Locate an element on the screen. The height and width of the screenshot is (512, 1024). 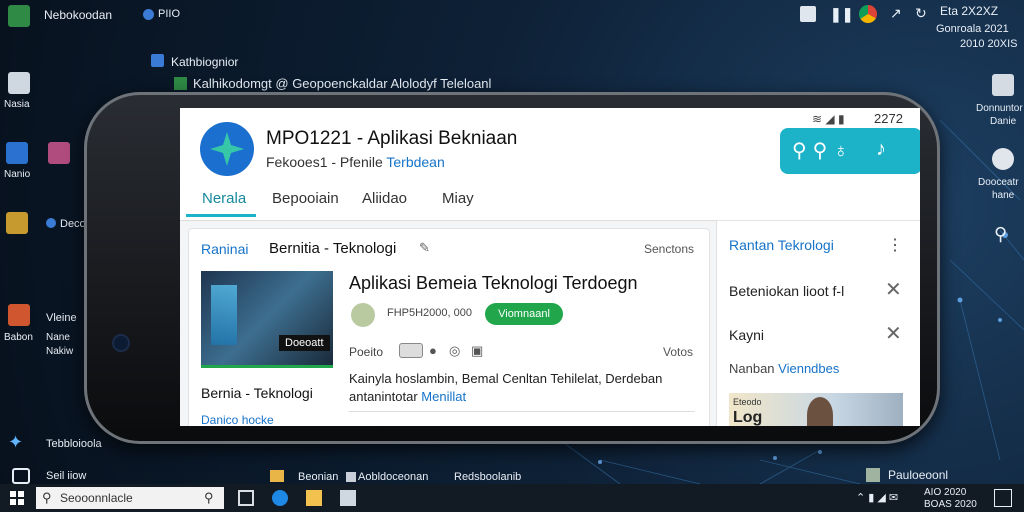
folder-icon is located at coordinates (277, 476).